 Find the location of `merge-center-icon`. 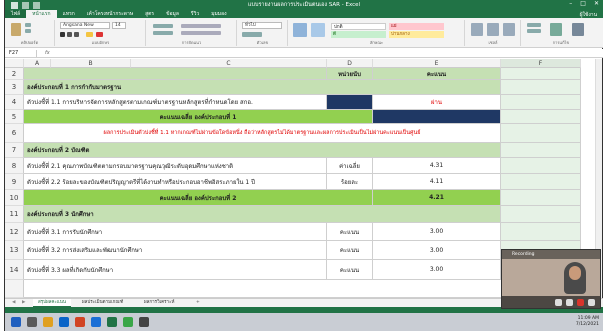

merge-center-icon is located at coordinates (201, 33).